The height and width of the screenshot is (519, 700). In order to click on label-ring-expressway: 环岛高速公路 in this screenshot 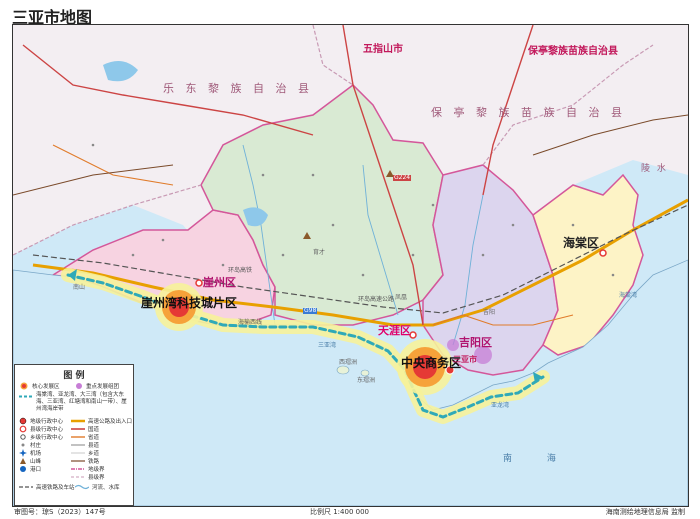, I will do `click(376, 299)`.